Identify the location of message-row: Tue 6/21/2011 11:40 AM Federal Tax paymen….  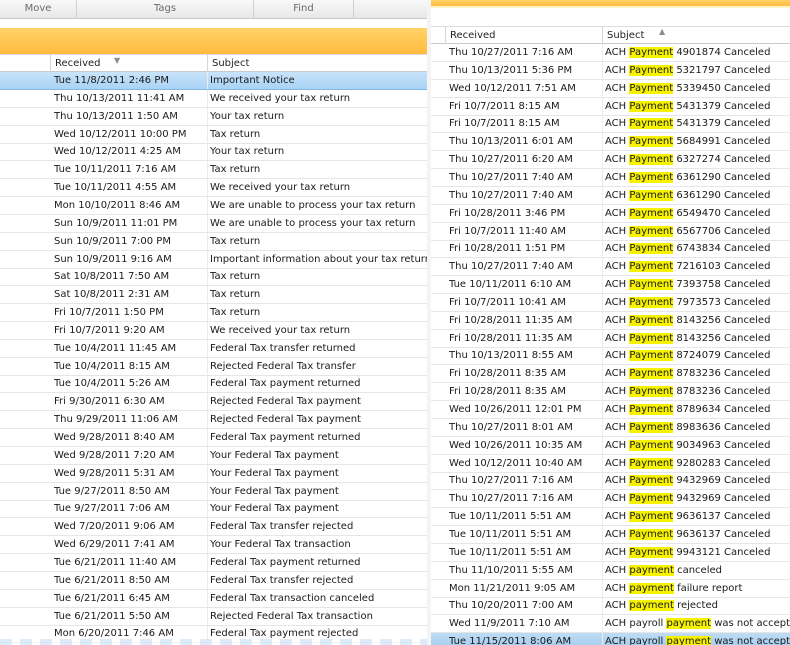
(213, 562).